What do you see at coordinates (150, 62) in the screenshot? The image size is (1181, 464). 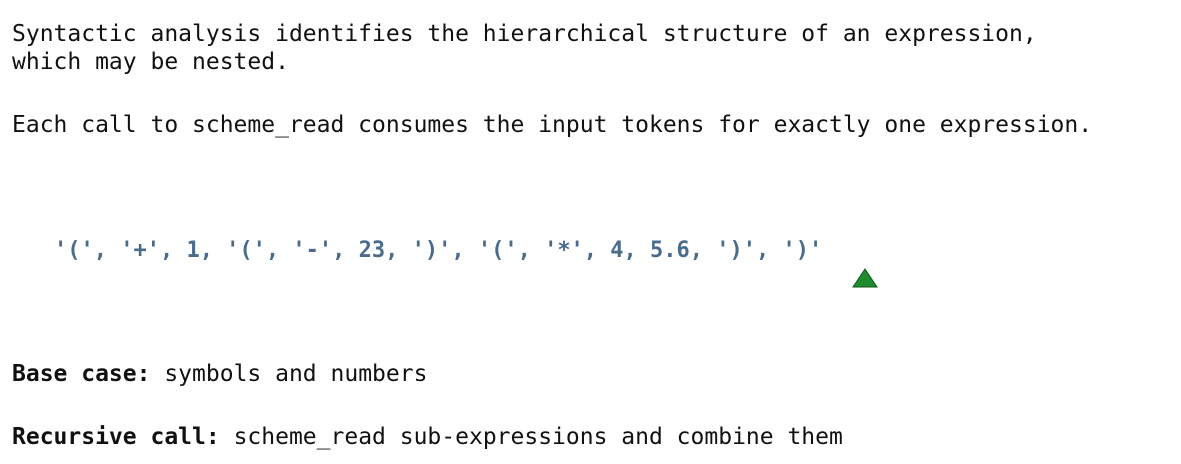 I see `intro-line-2: which may be nested.` at bounding box center [150, 62].